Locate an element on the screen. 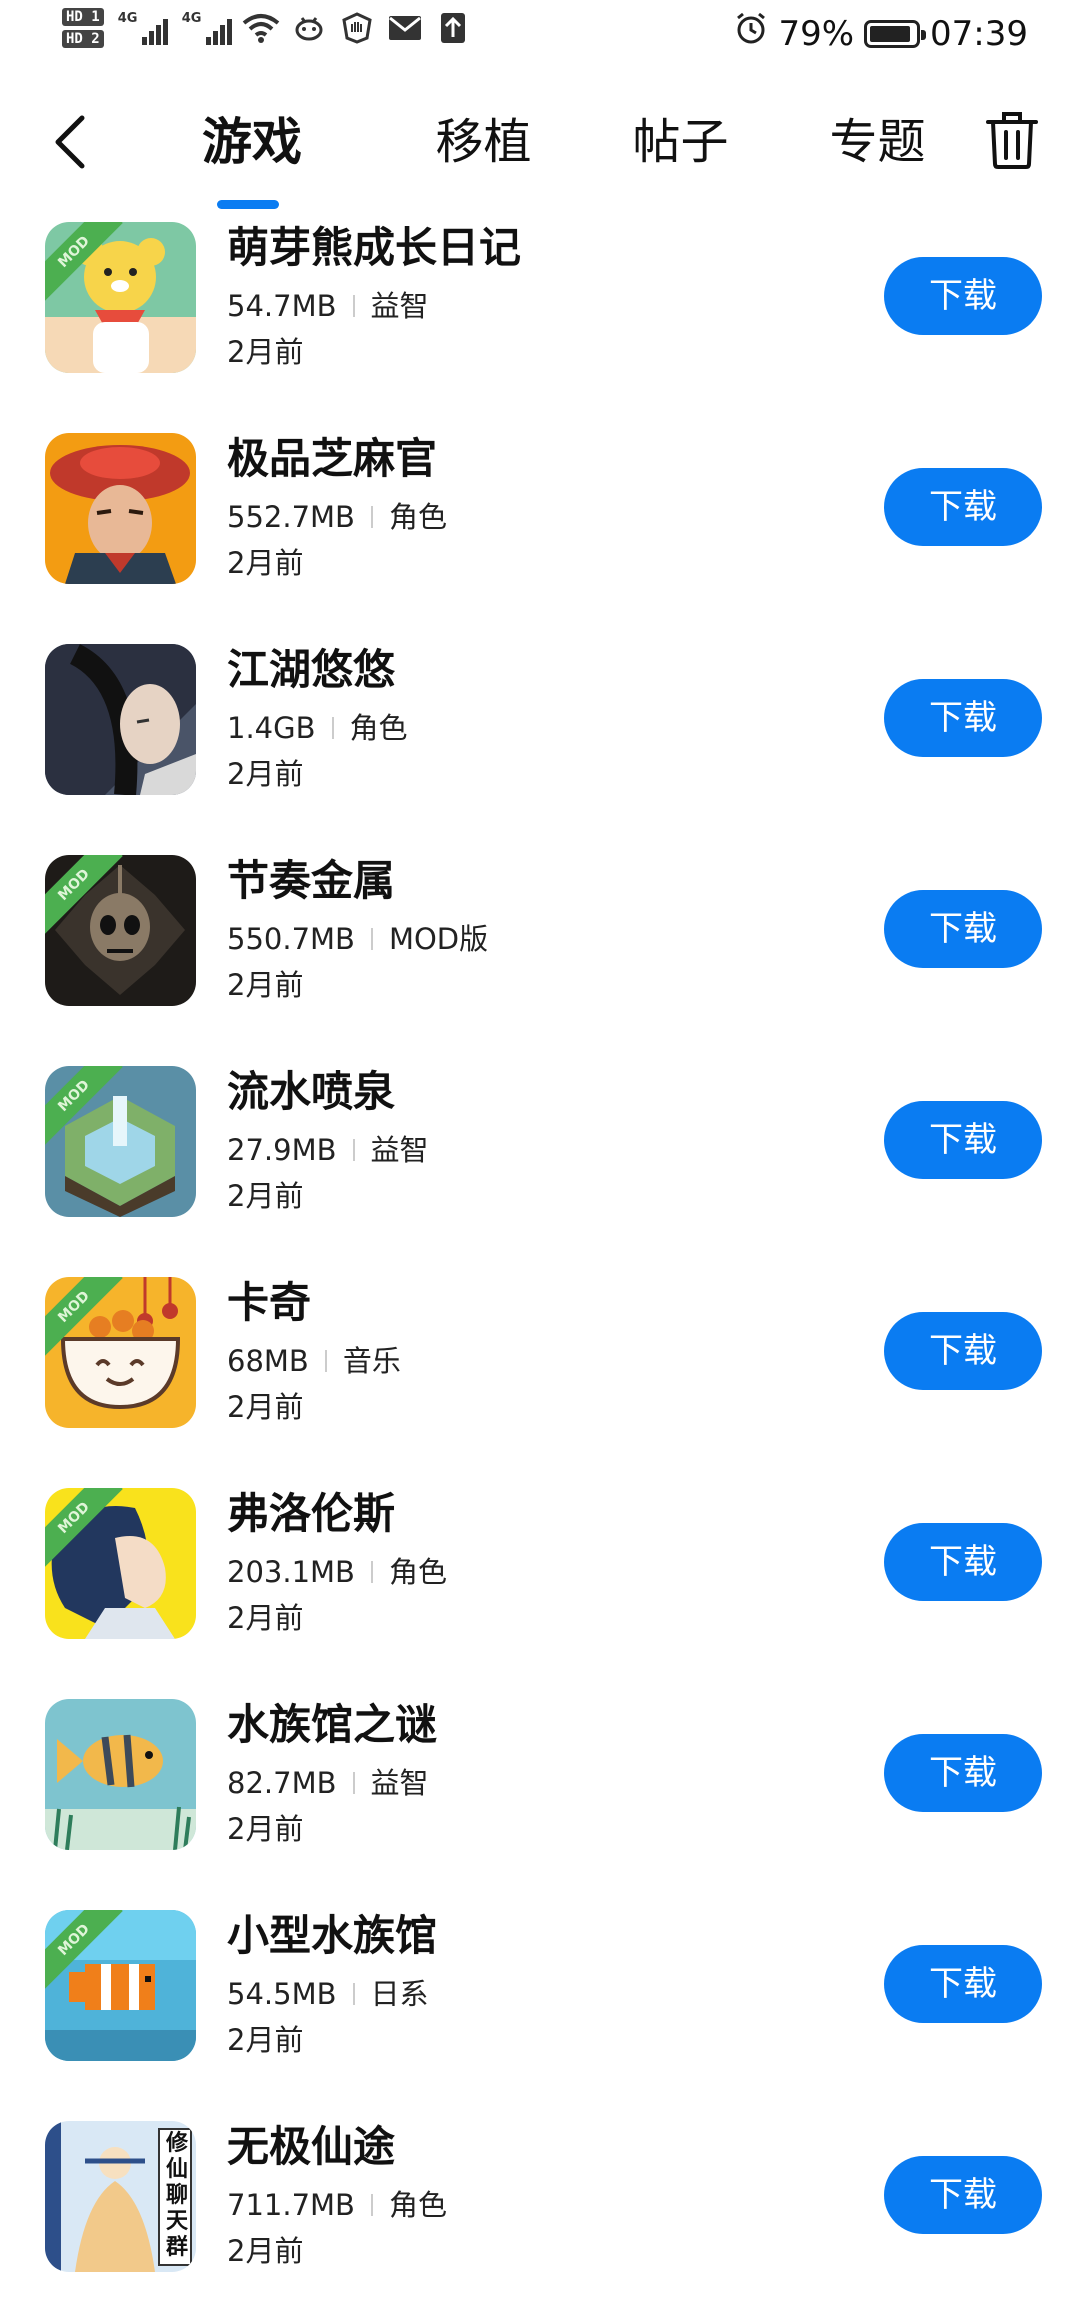 The image size is (1080, 2320). signal-icon-2: 4G is located at coordinates (206, 28).